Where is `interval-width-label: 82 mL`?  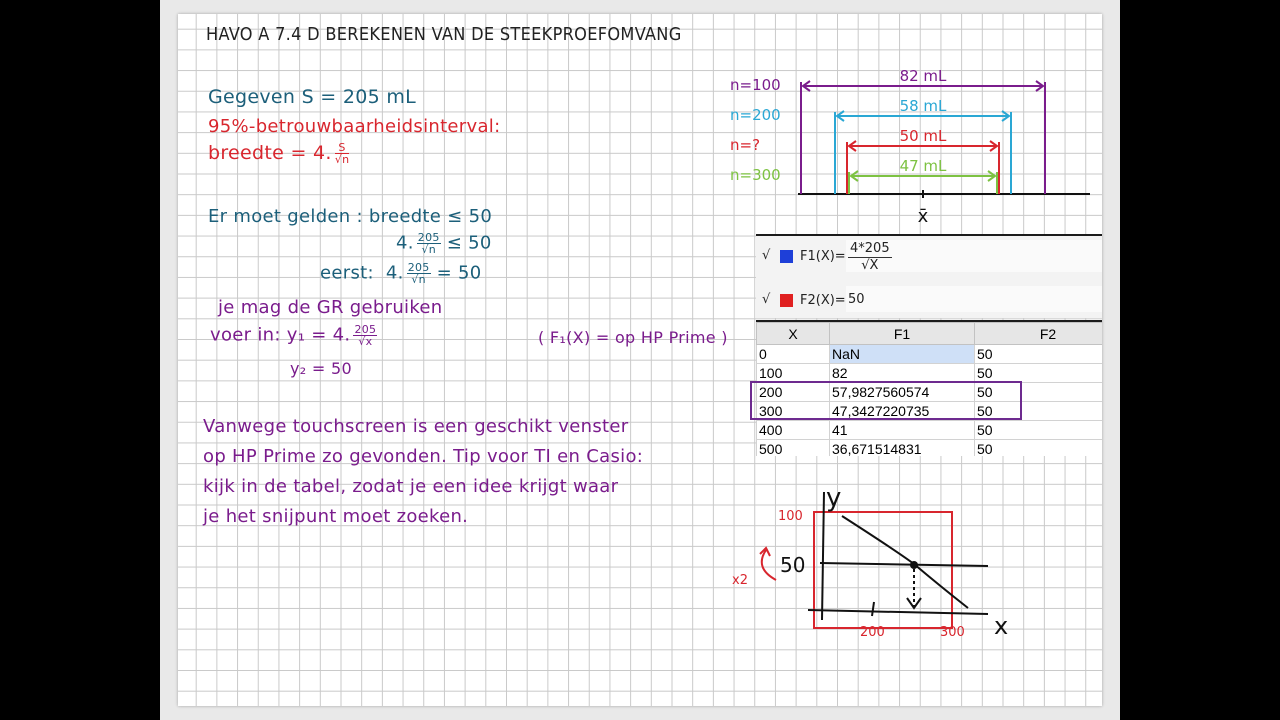
interval-width-label: 82 mL is located at coordinates (923, 76).